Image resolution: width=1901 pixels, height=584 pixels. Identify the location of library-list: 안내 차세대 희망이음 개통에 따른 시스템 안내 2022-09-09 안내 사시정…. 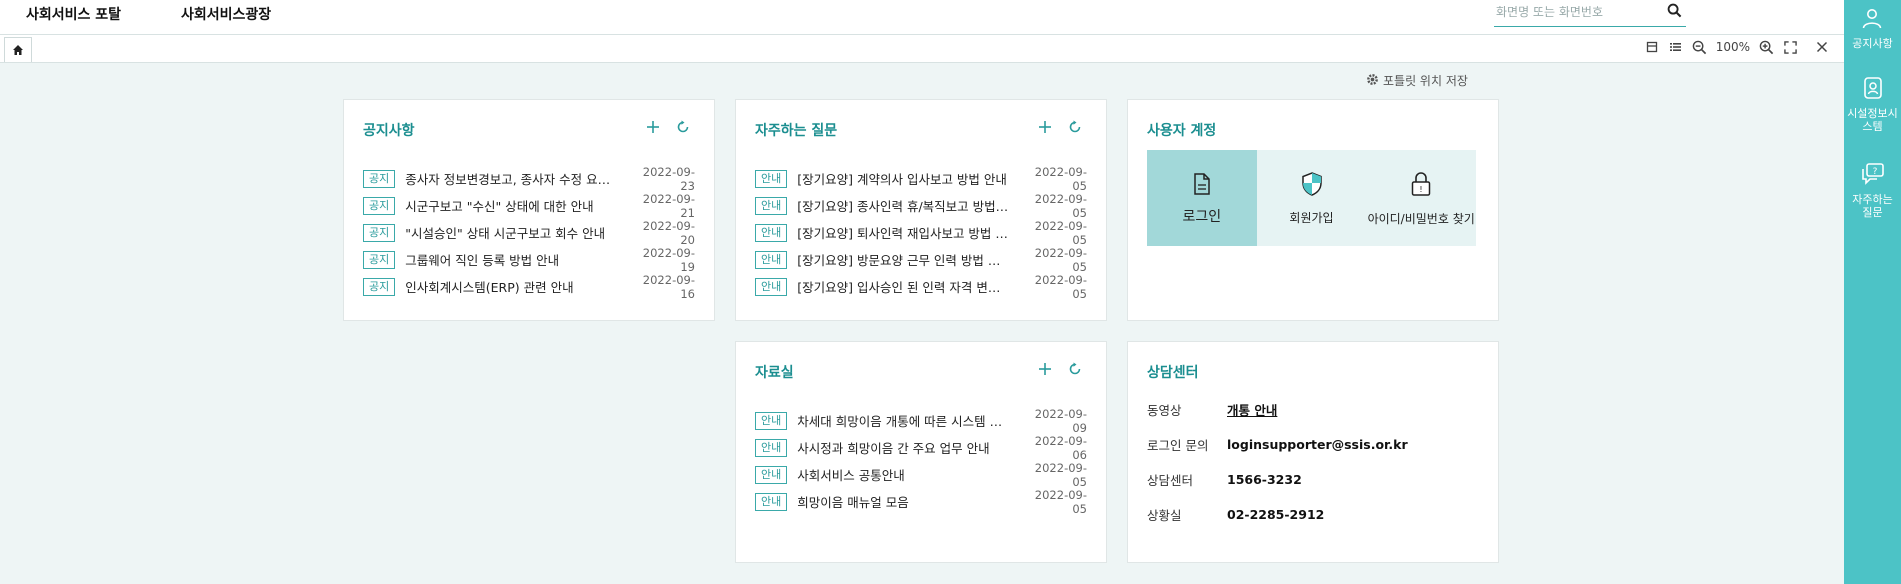
(921, 461).